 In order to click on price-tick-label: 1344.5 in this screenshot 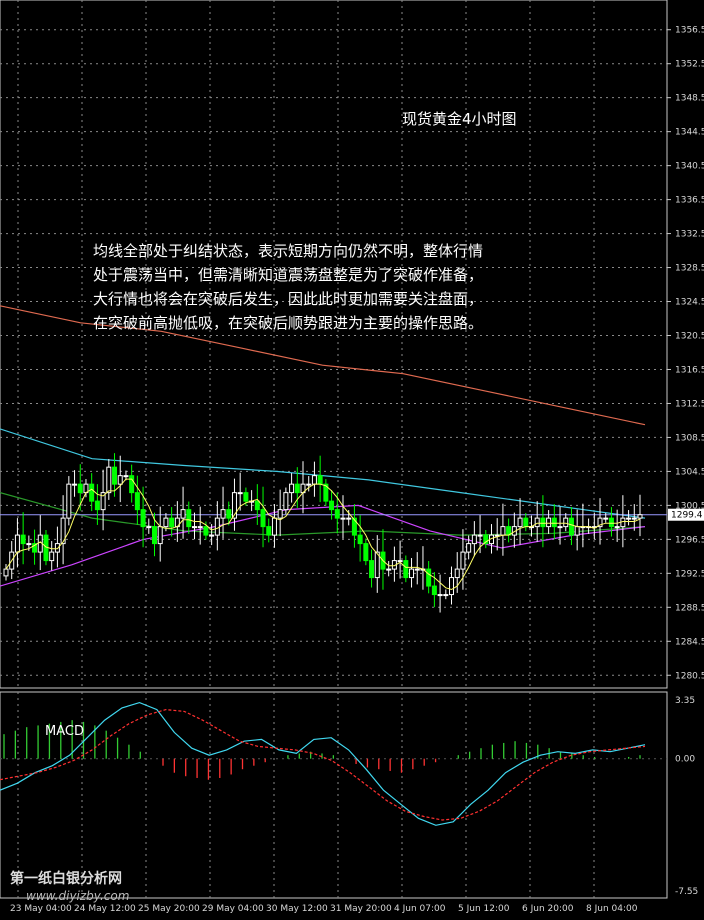, I will do `click(689, 133)`.